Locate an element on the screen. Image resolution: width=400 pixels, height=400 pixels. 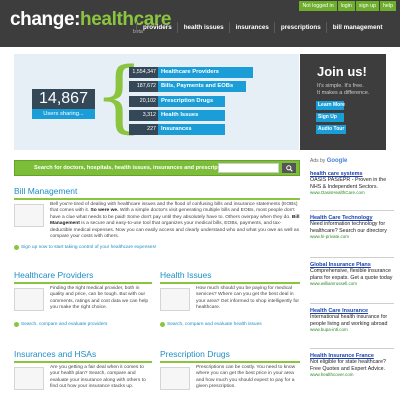
providers-link: Search, compare and evaluate providers is located at coordinates (60, 324).